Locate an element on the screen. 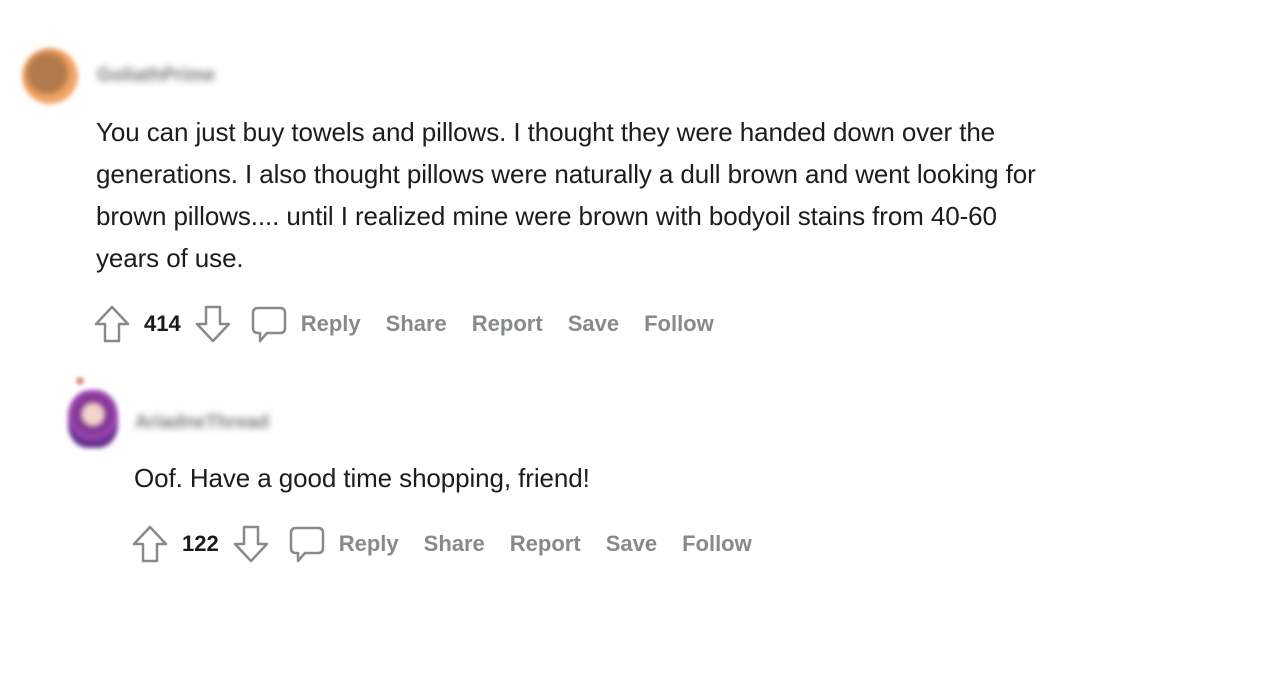  comment-author: GoliathPrime is located at coordinates (156, 76).